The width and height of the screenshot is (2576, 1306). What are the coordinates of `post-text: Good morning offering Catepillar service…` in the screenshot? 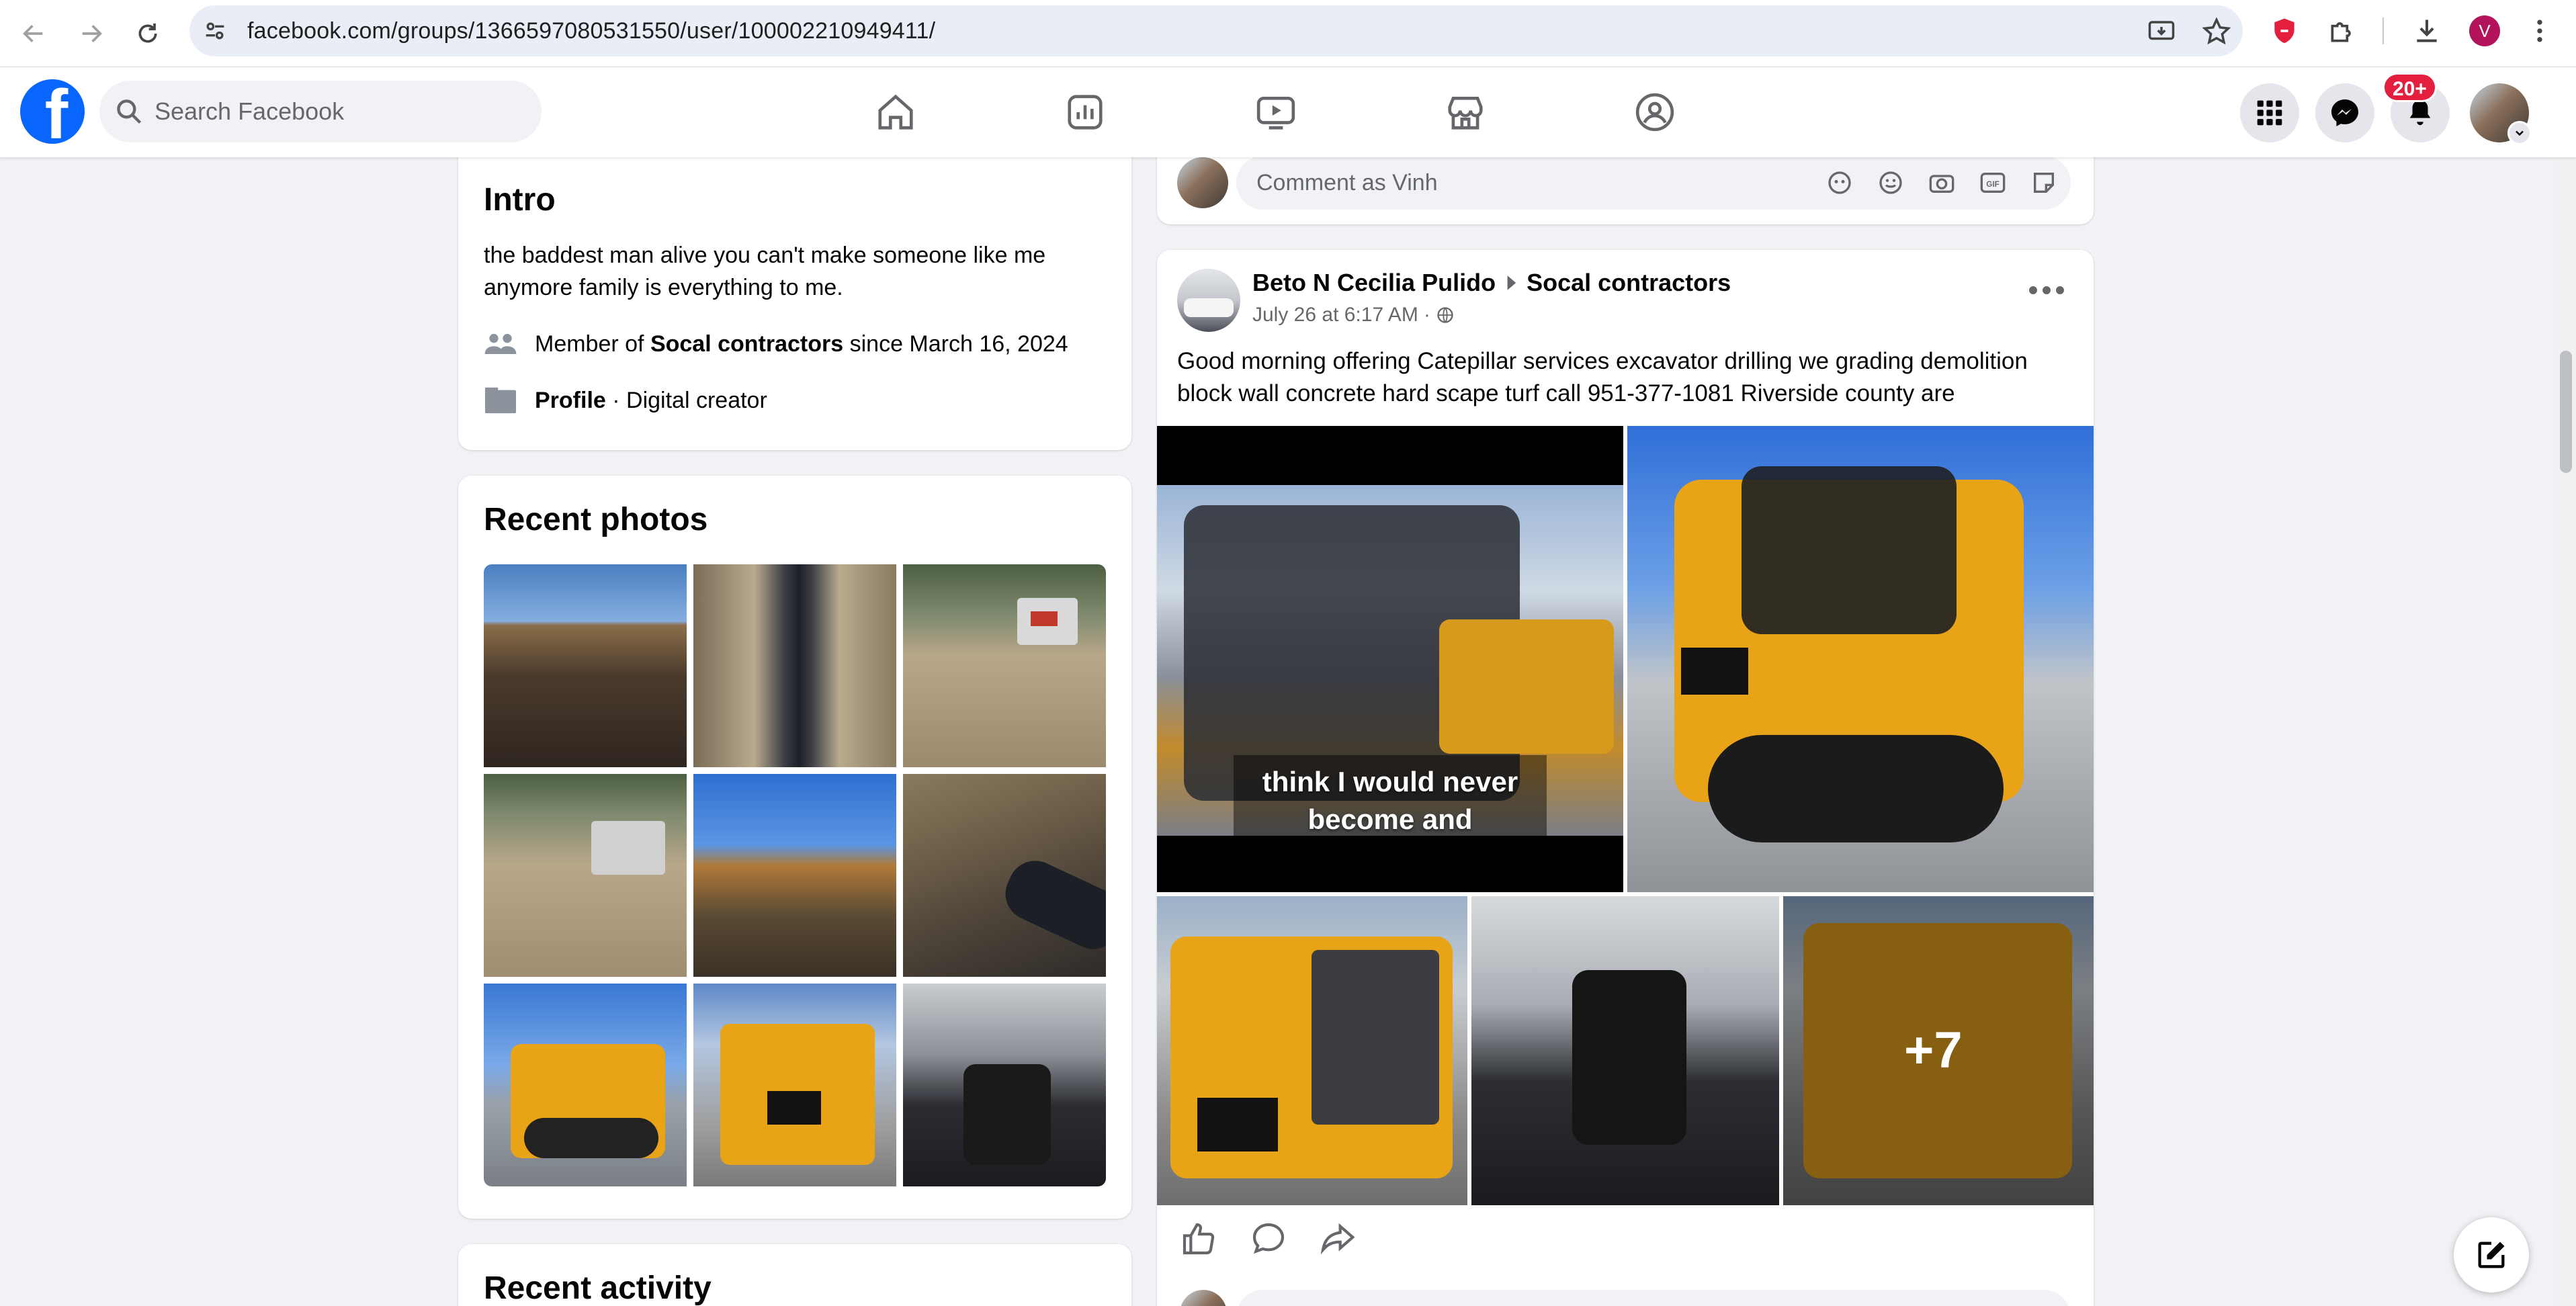 It's located at (1602, 377).